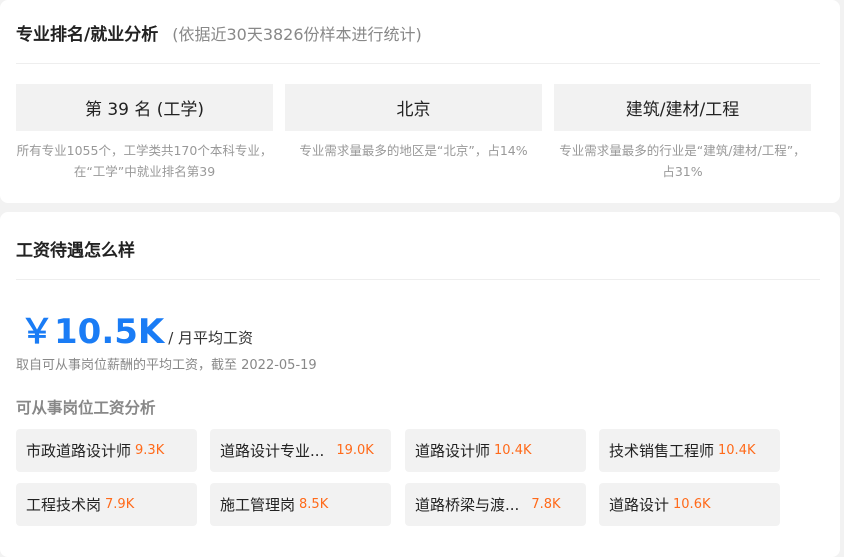  I want to click on job-salary-section-title: 可从事岗位工资分析, so click(86, 408).